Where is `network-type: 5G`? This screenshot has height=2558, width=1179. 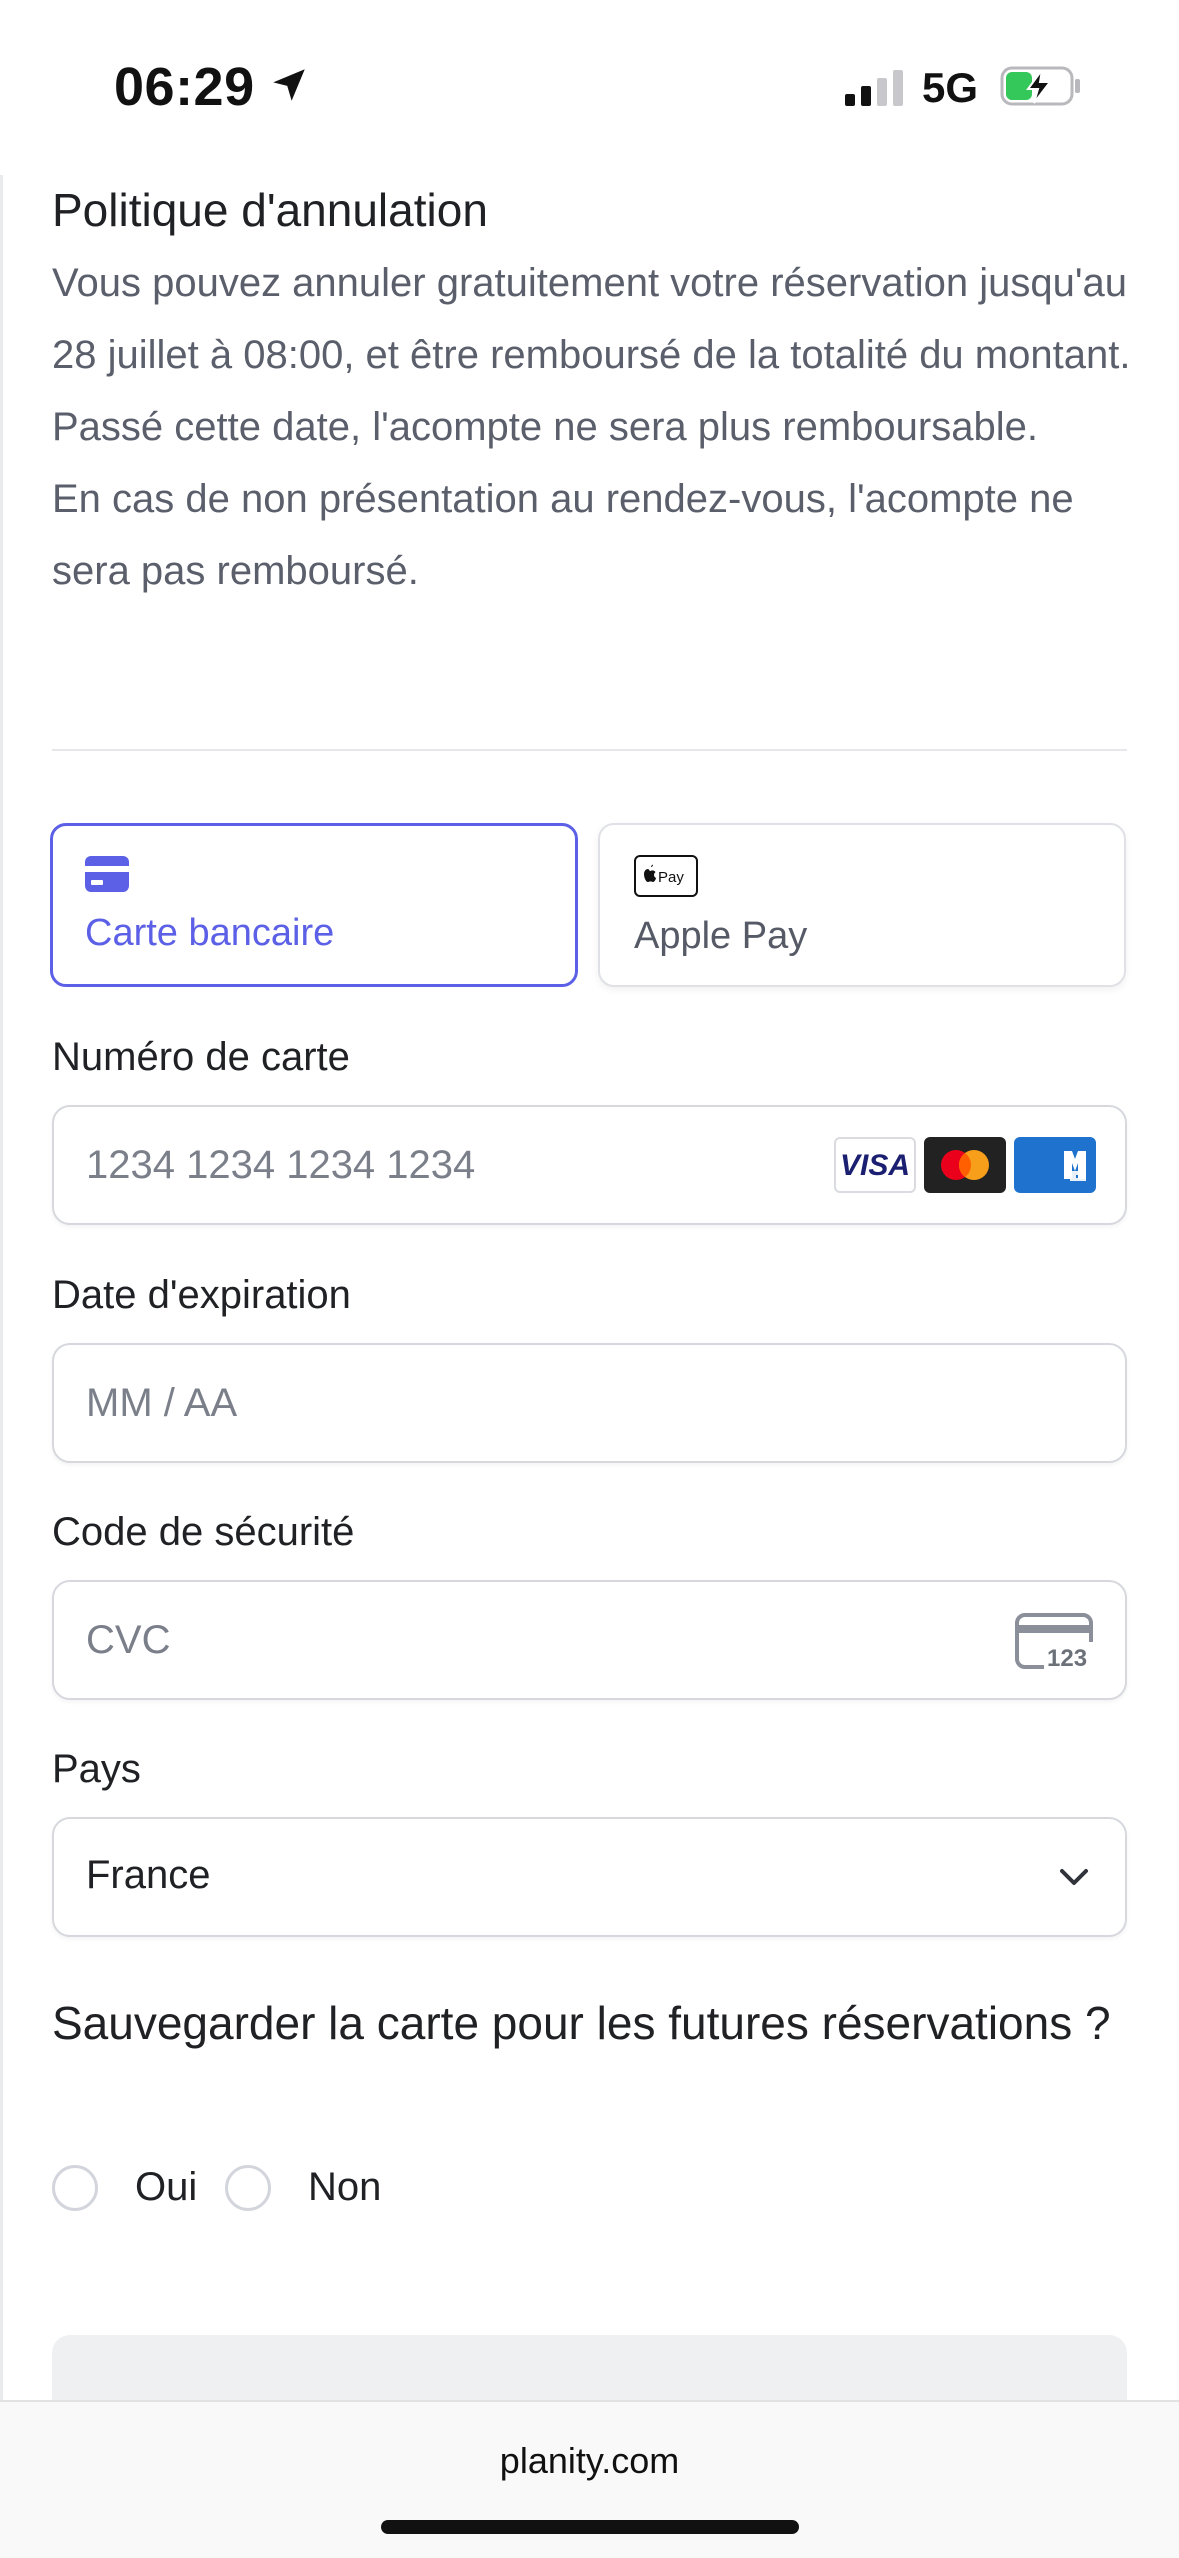 network-type: 5G is located at coordinates (950, 87).